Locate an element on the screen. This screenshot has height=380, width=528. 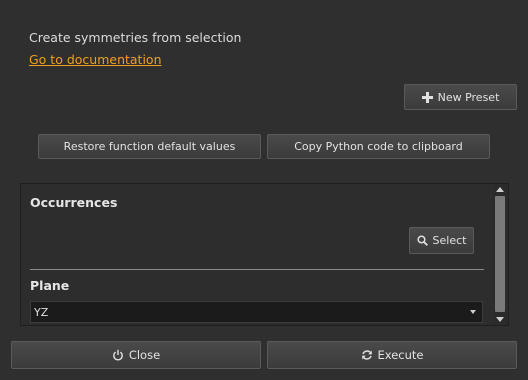
plus-icon is located at coordinates (427, 97).